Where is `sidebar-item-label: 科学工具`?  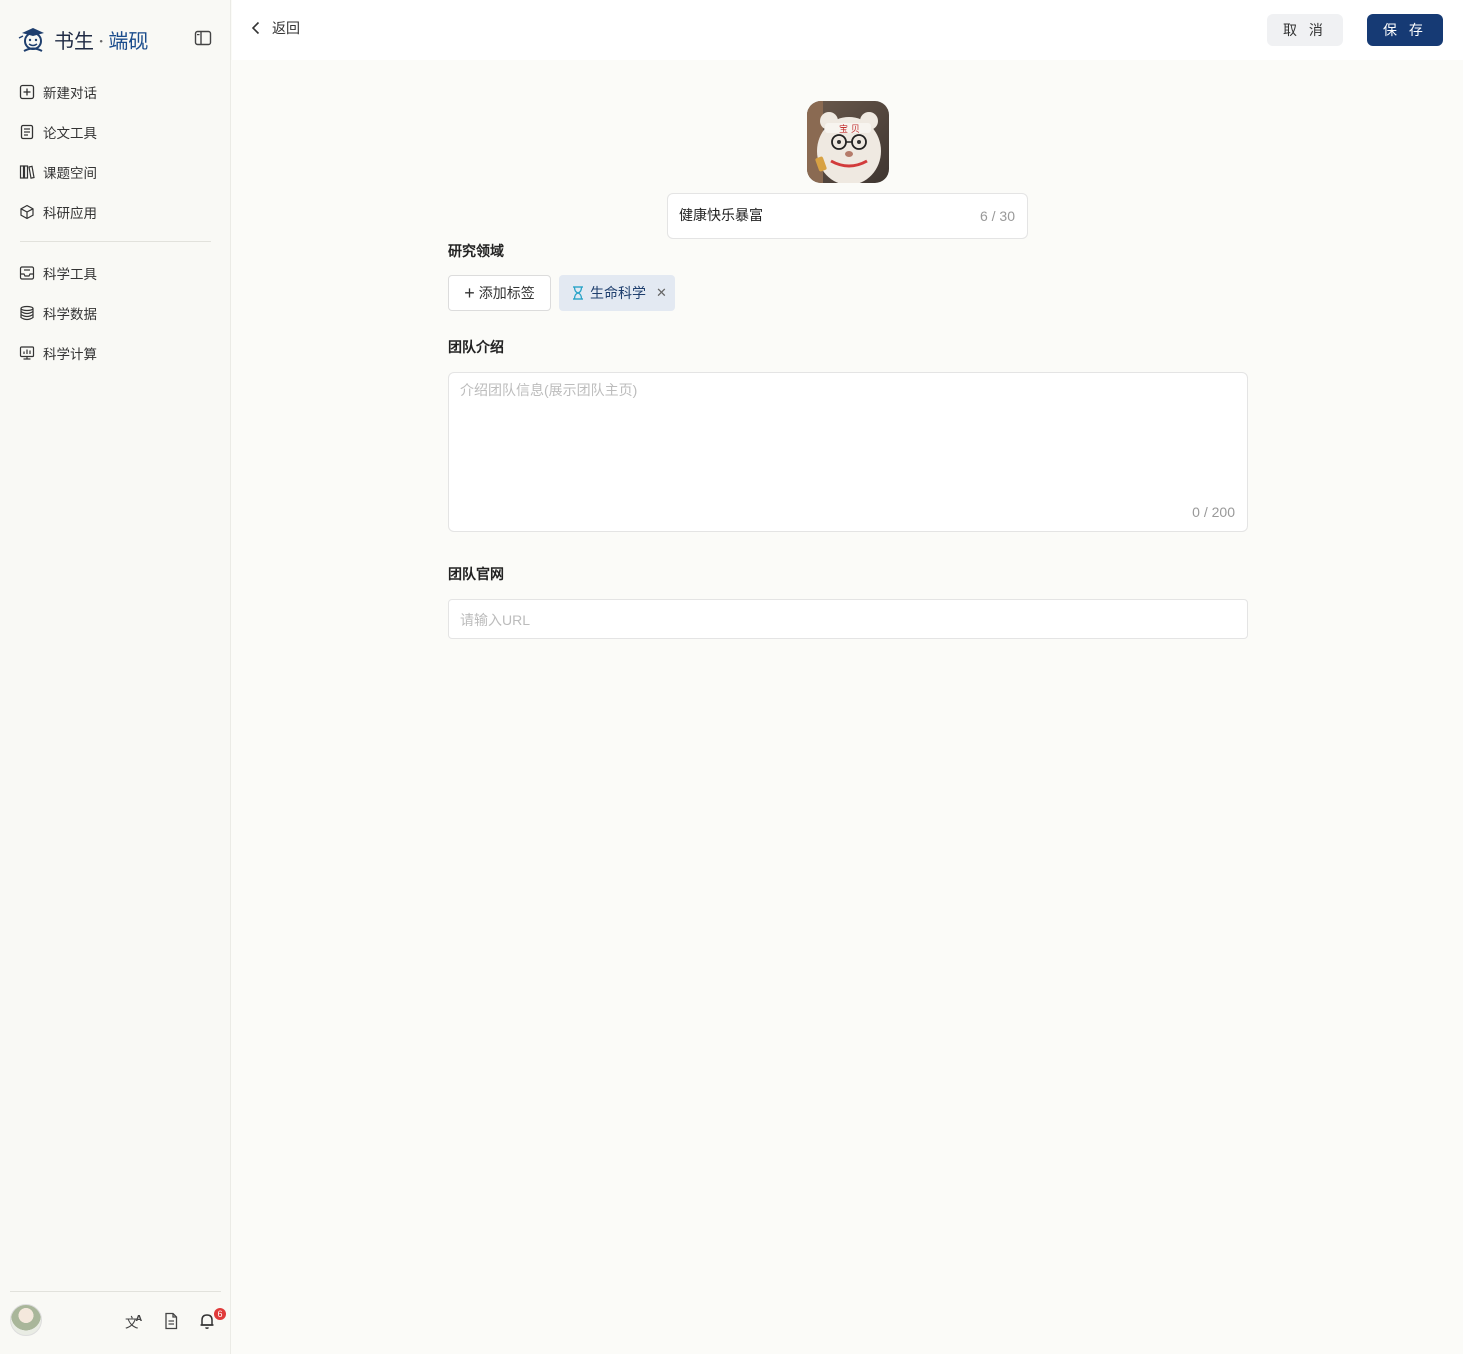 sidebar-item-label: 科学工具 is located at coordinates (70, 274).